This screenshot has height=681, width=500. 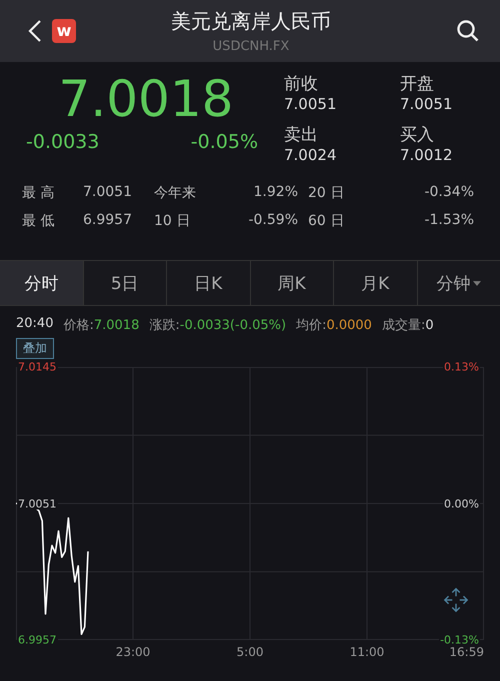 I want to click on stat-label: 10 日, so click(x=173, y=221).